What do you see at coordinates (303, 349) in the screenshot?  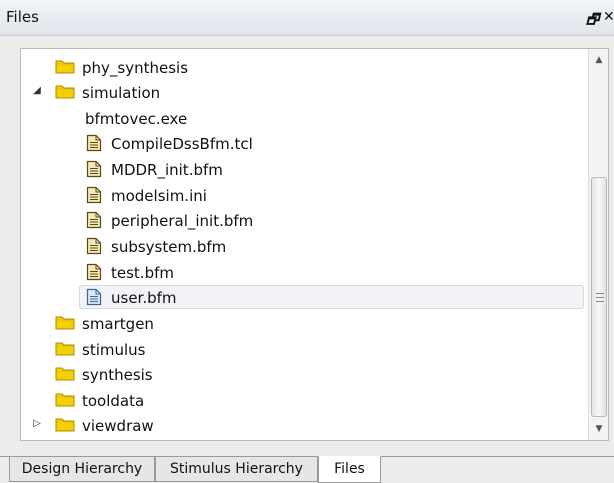 I see `tree-row: stimulus` at bounding box center [303, 349].